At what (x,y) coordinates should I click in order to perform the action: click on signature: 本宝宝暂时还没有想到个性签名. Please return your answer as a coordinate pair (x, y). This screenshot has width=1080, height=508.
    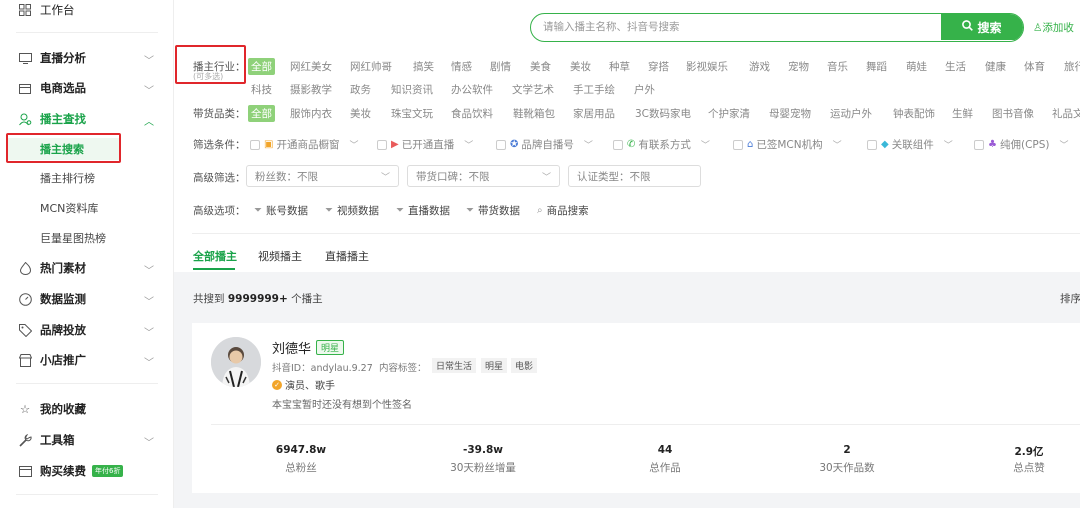
    Looking at the image, I should click on (342, 405).